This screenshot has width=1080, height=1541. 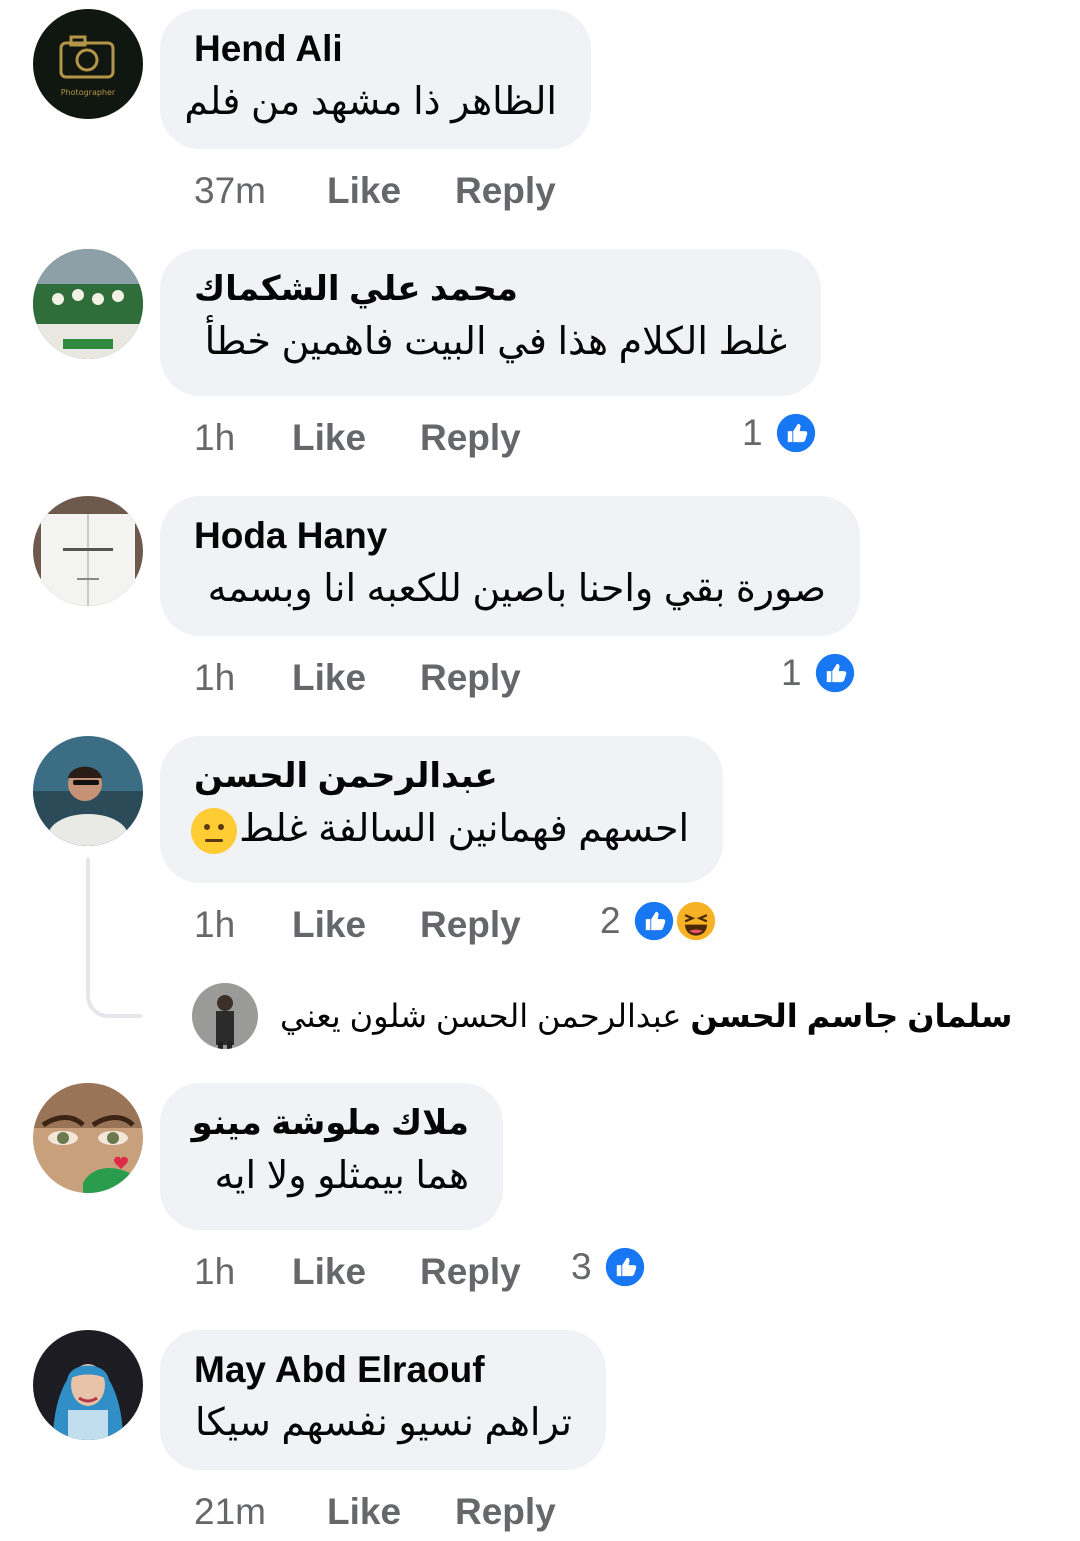 I want to click on reaction-count: 3, so click(x=581, y=1266).